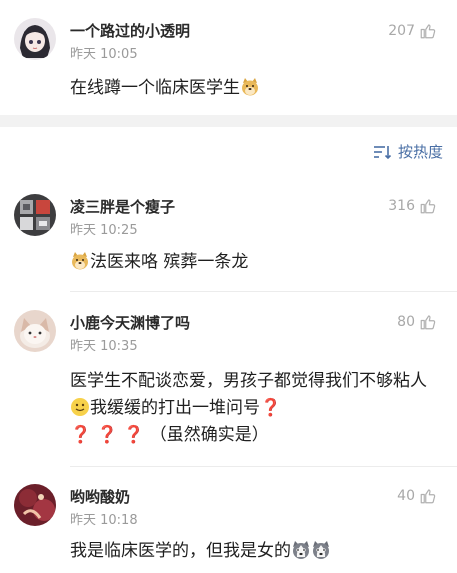  What do you see at coordinates (155, 88) in the screenshot?
I see `comment-text-content: 在线蹲一个临床医学生` at bounding box center [155, 88].